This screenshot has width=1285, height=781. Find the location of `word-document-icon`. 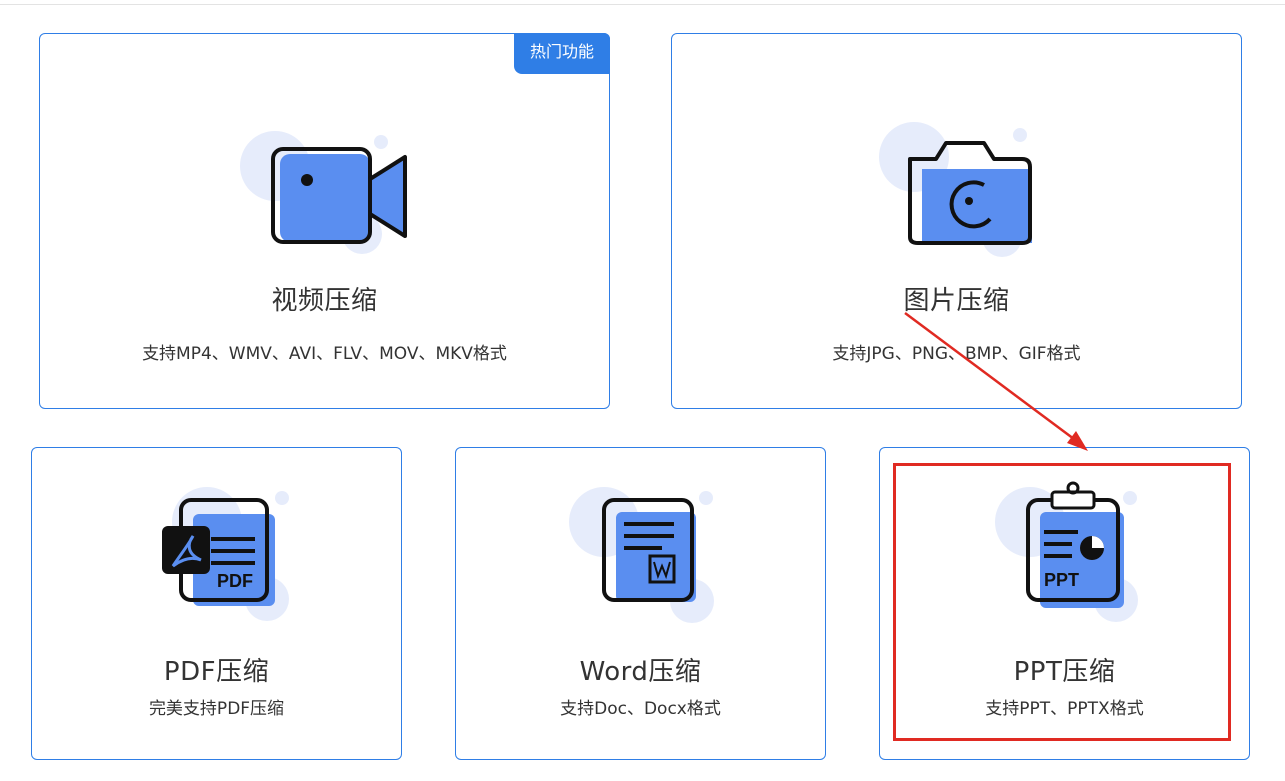

word-document-icon is located at coordinates (641, 555).